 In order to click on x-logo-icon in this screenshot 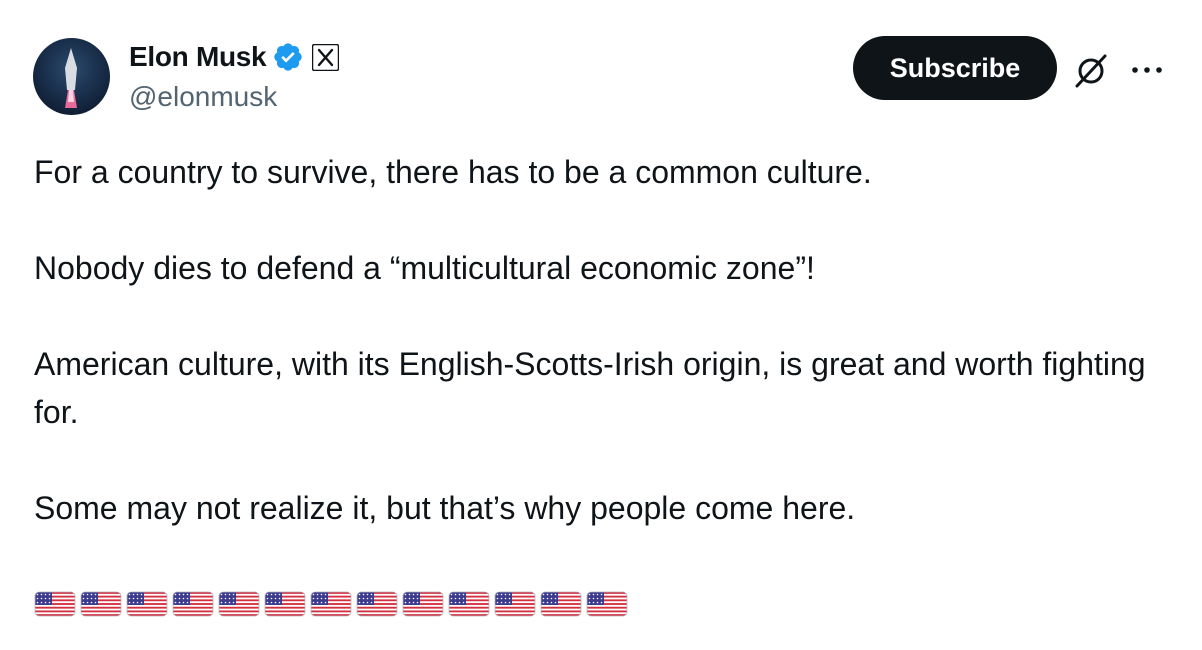, I will do `click(326, 57)`.